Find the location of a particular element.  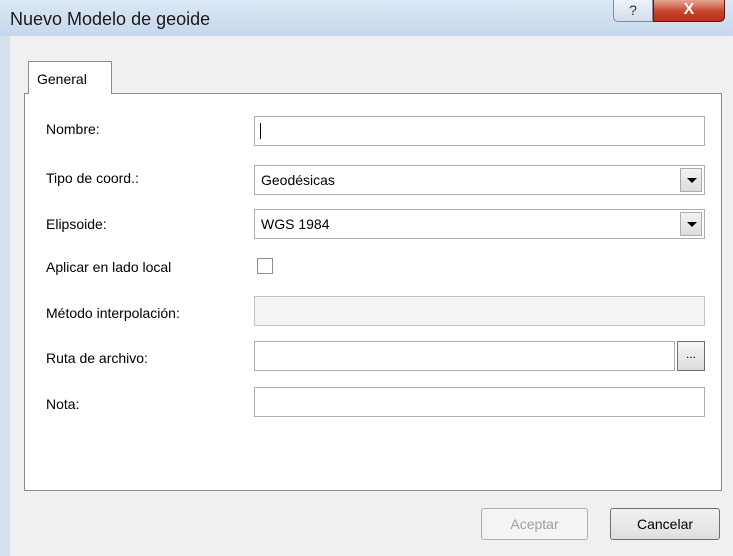

aplicar-lado-local-label: Aplicar en lado local is located at coordinates (109, 267).